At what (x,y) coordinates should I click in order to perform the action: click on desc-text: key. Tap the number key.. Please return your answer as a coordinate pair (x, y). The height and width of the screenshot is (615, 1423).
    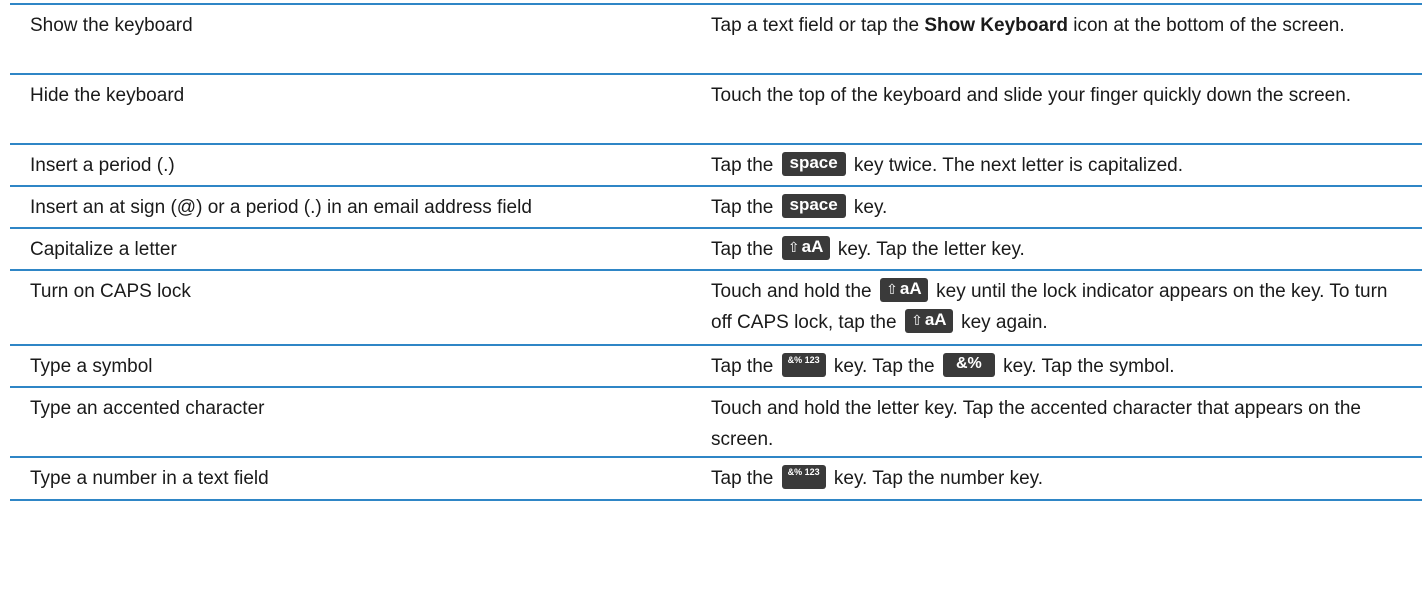
    Looking at the image, I should click on (935, 478).